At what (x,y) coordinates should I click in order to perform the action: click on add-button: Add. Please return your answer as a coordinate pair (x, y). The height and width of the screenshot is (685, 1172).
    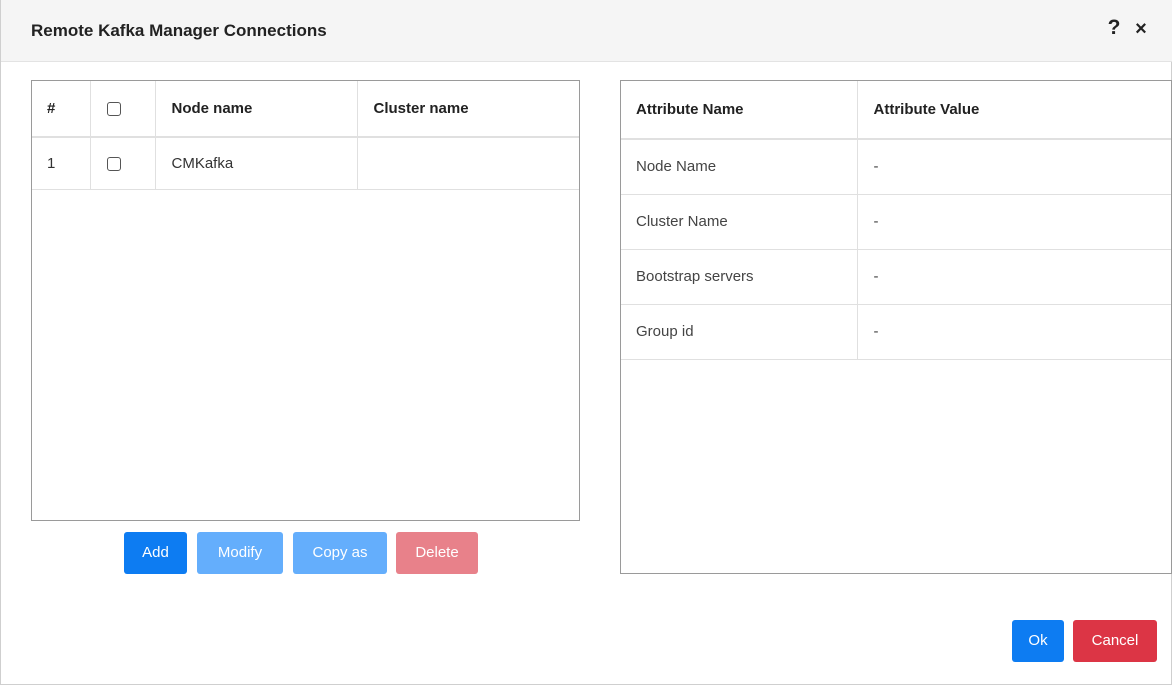
    Looking at the image, I should click on (155, 553).